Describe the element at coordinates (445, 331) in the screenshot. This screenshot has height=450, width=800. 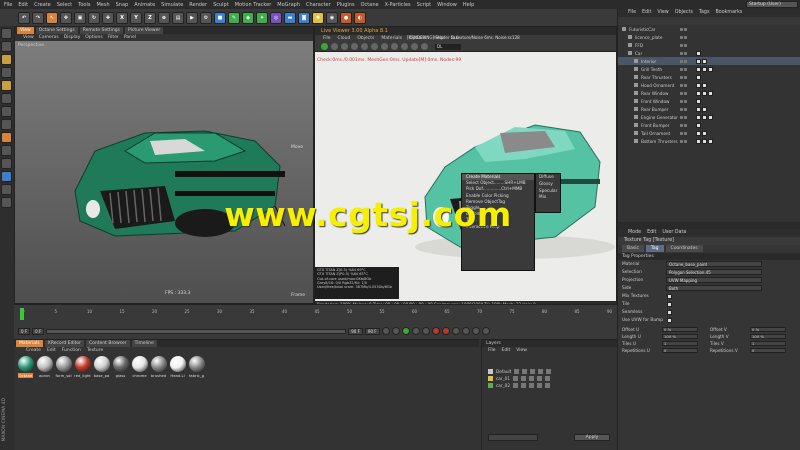
I see `autokey-icon` at that location.